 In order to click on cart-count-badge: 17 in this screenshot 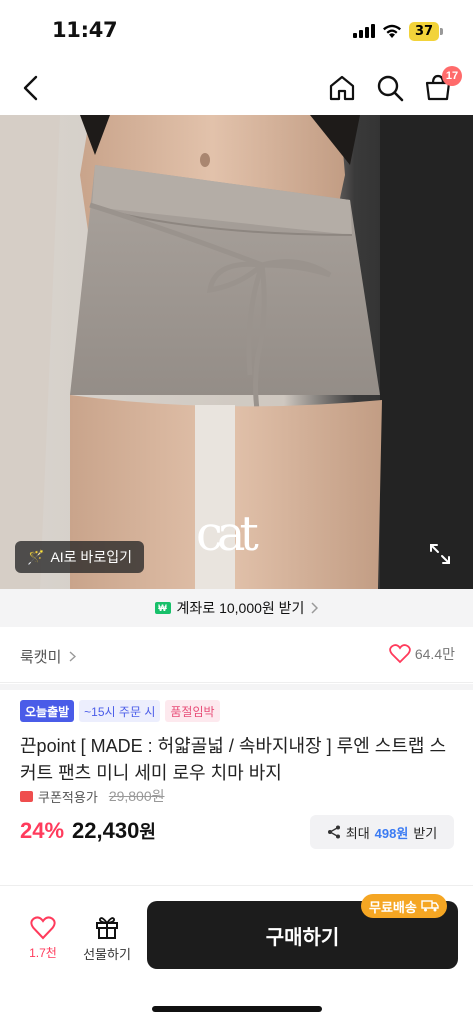, I will do `click(452, 76)`.